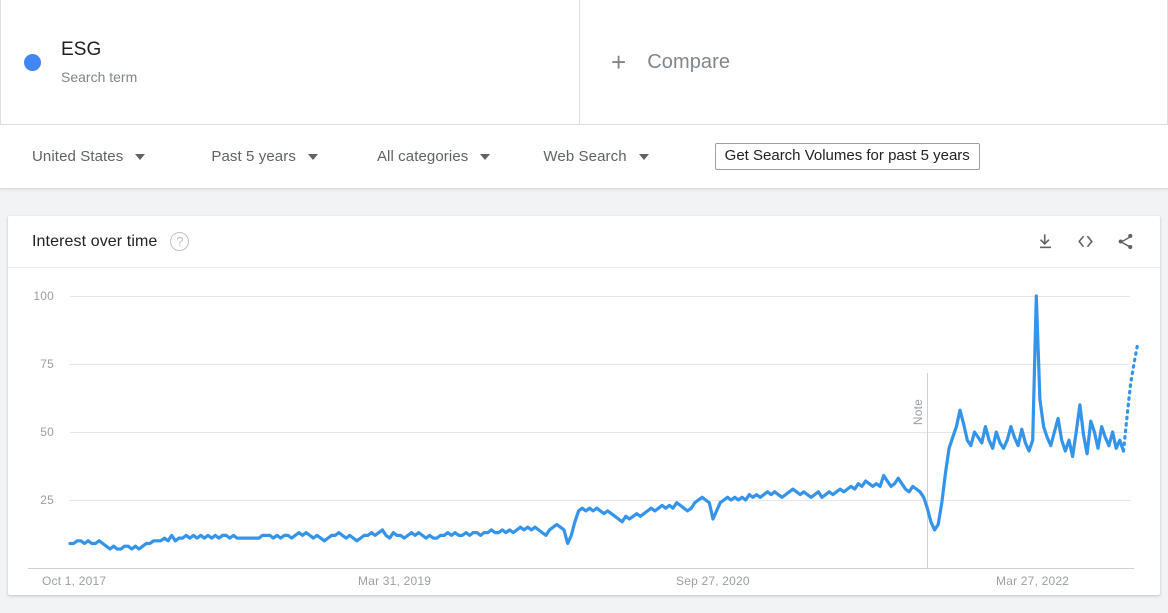 The width and height of the screenshot is (1168, 613). Describe the element at coordinates (78, 156) in the screenshot. I see `filter-region-label: United States` at that location.